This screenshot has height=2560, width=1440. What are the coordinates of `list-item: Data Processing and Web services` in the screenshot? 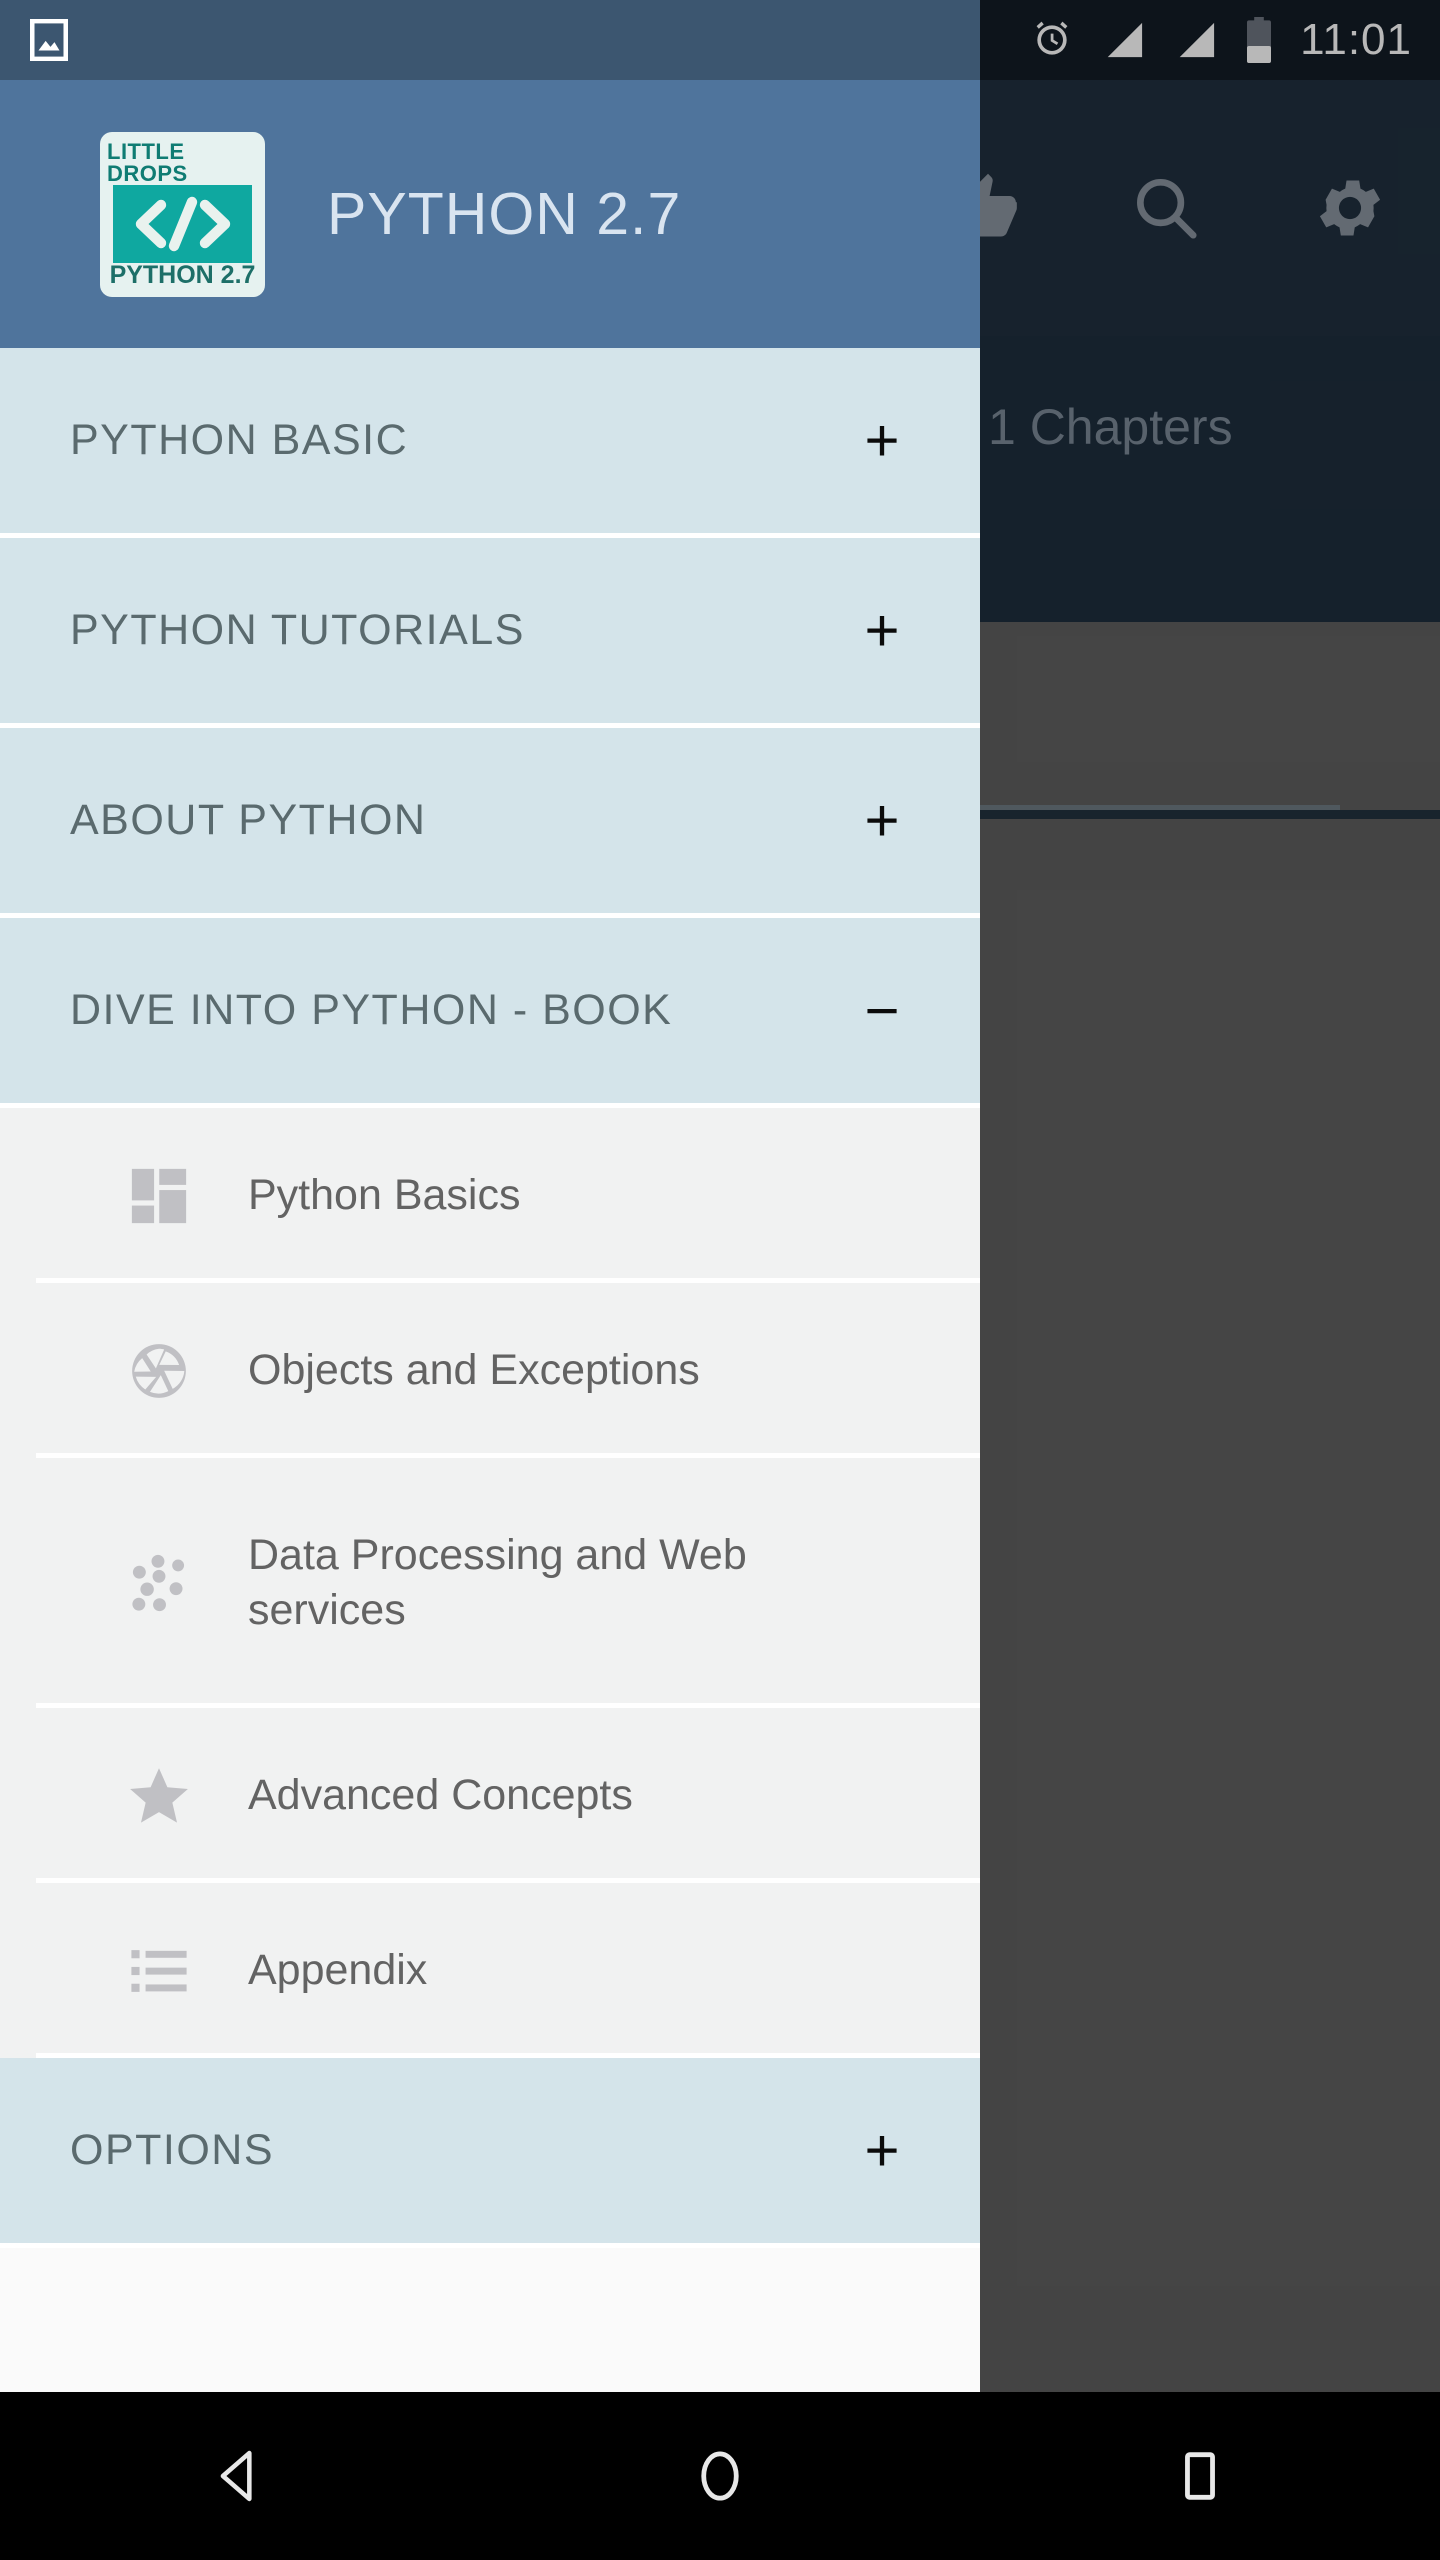 It's located at (490, 1583).